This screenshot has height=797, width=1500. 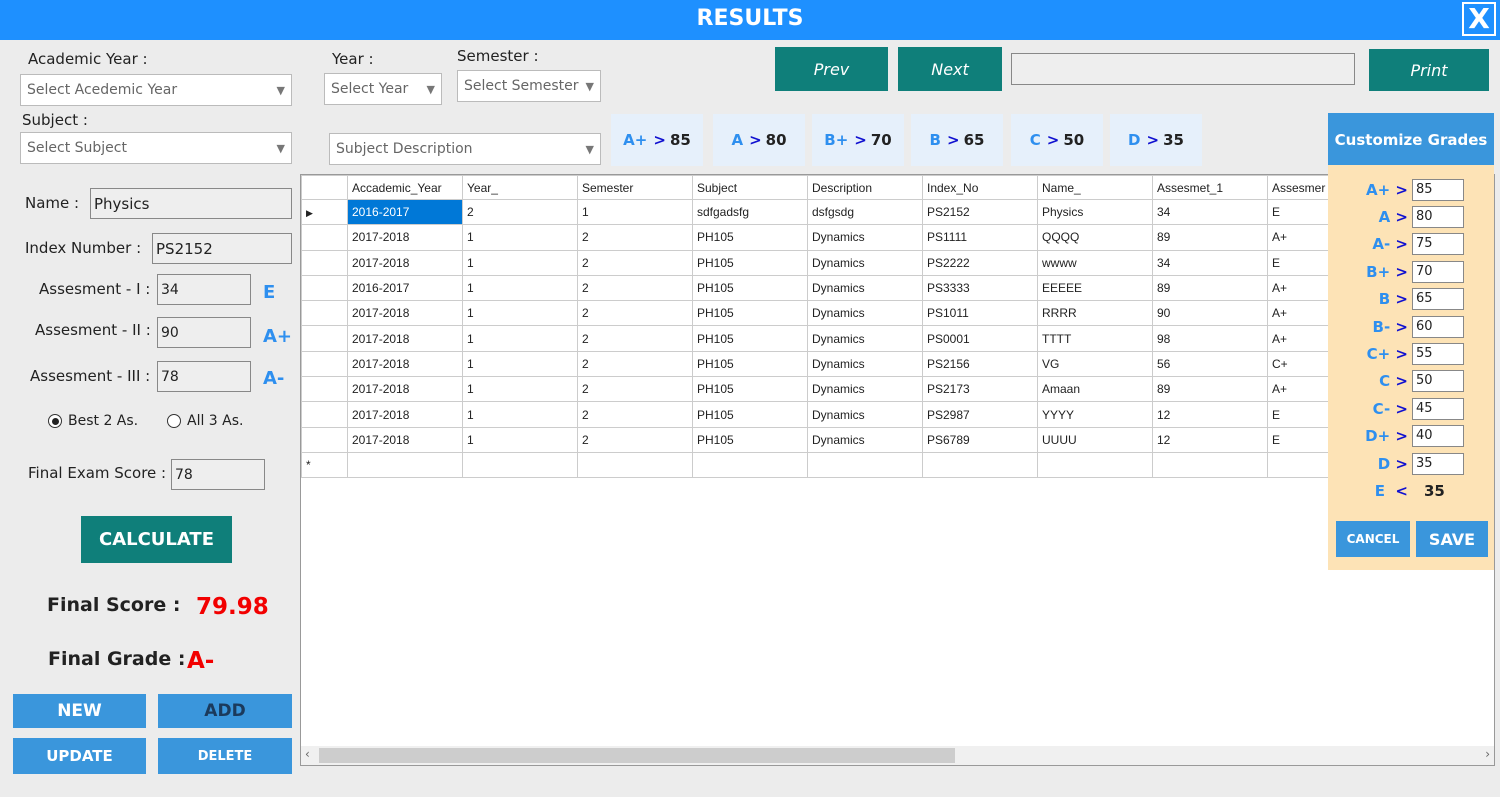 I want to click on table-cell: QQQQ, so click(x=1095, y=237).